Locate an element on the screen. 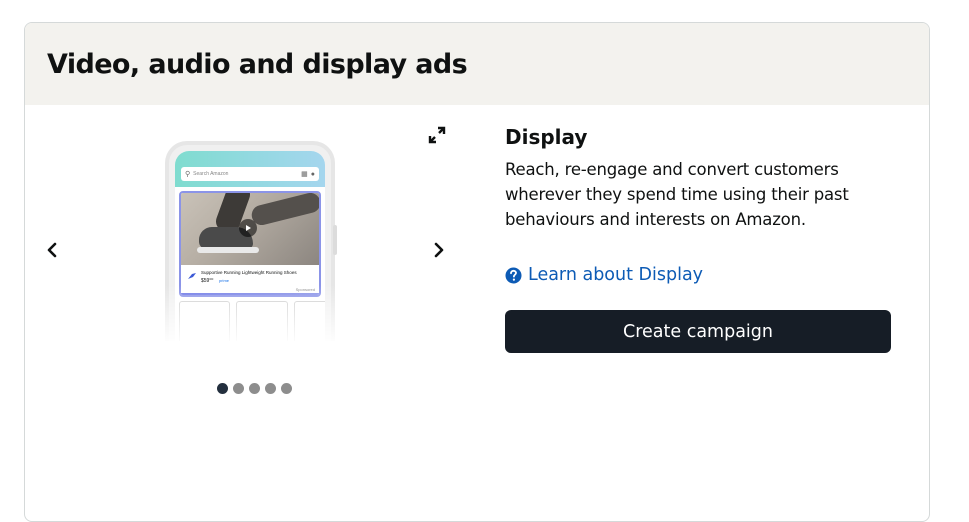 The image size is (969, 522). ad-video-thumbnail is located at coordinates (250, 229).